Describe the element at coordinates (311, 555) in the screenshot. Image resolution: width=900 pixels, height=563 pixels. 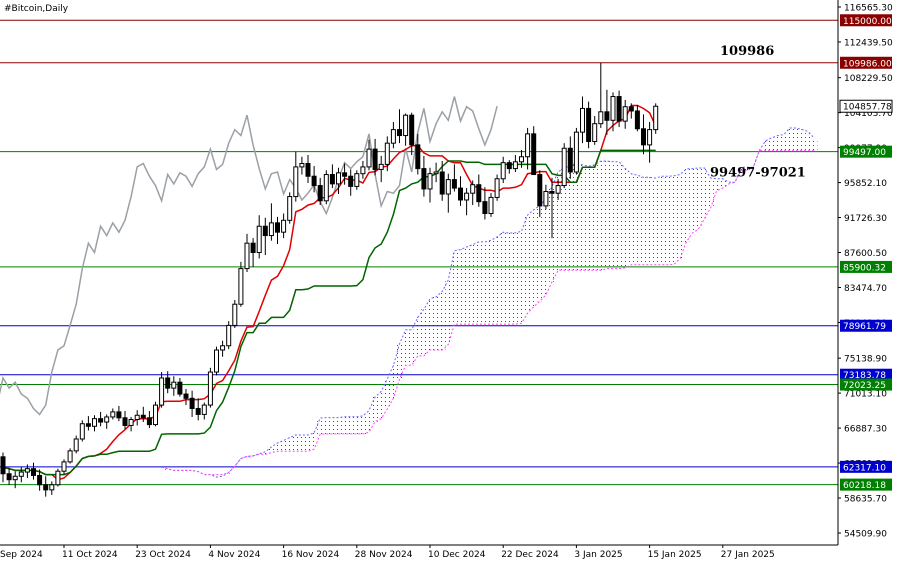
I see `time-tick-label: 16 Nov 2024` at that location.